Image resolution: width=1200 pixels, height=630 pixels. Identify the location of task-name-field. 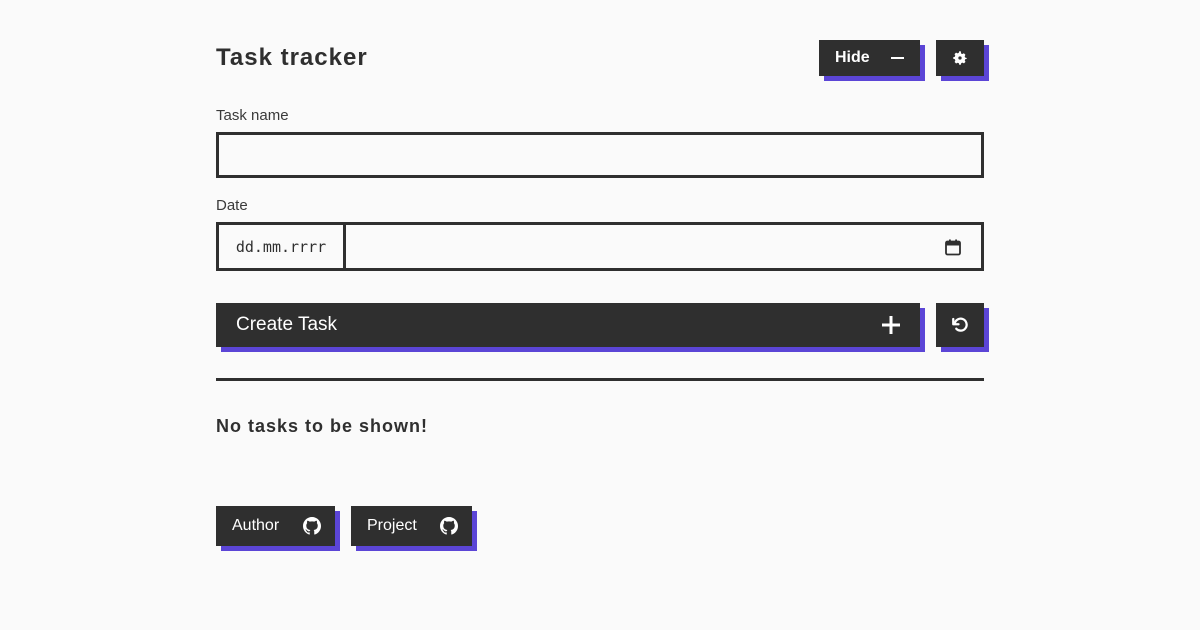
(600, 155).